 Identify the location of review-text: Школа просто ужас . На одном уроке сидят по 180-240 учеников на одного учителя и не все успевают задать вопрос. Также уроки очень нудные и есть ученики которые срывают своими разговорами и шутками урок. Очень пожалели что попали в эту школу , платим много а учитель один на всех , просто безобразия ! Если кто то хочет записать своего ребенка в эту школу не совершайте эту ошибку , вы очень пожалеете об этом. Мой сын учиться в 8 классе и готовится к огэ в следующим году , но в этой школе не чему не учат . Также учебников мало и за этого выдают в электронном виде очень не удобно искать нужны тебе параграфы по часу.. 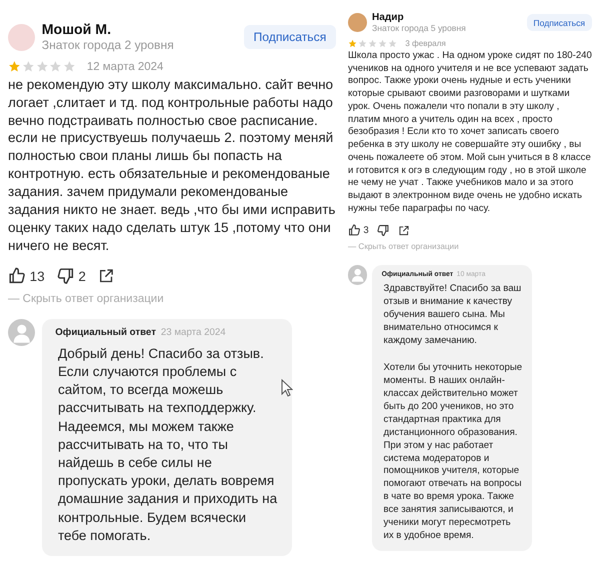
(470, 133).